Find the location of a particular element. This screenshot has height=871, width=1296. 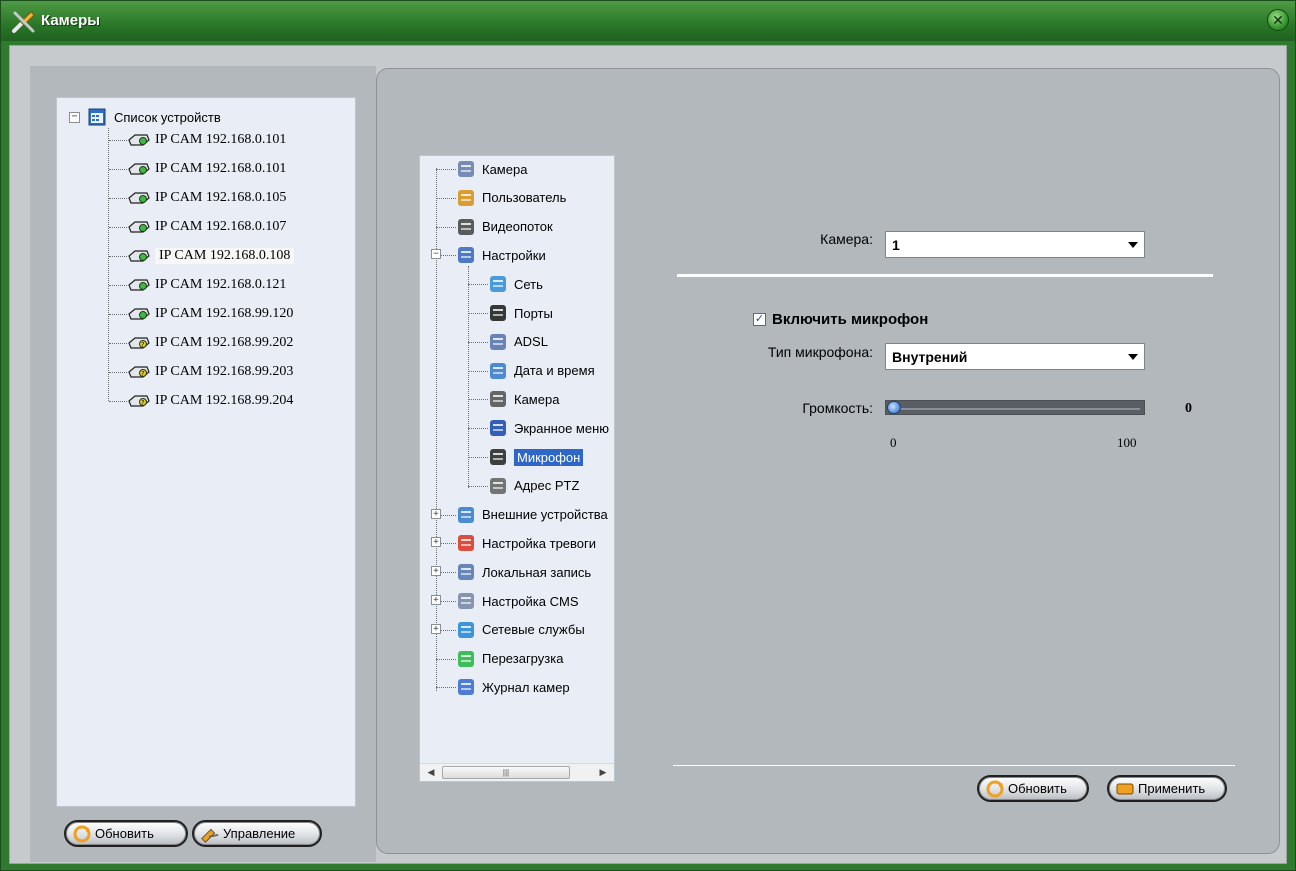

device-item-label: IP CAM 192.168.99.202 is located at coordinates (224, 342).